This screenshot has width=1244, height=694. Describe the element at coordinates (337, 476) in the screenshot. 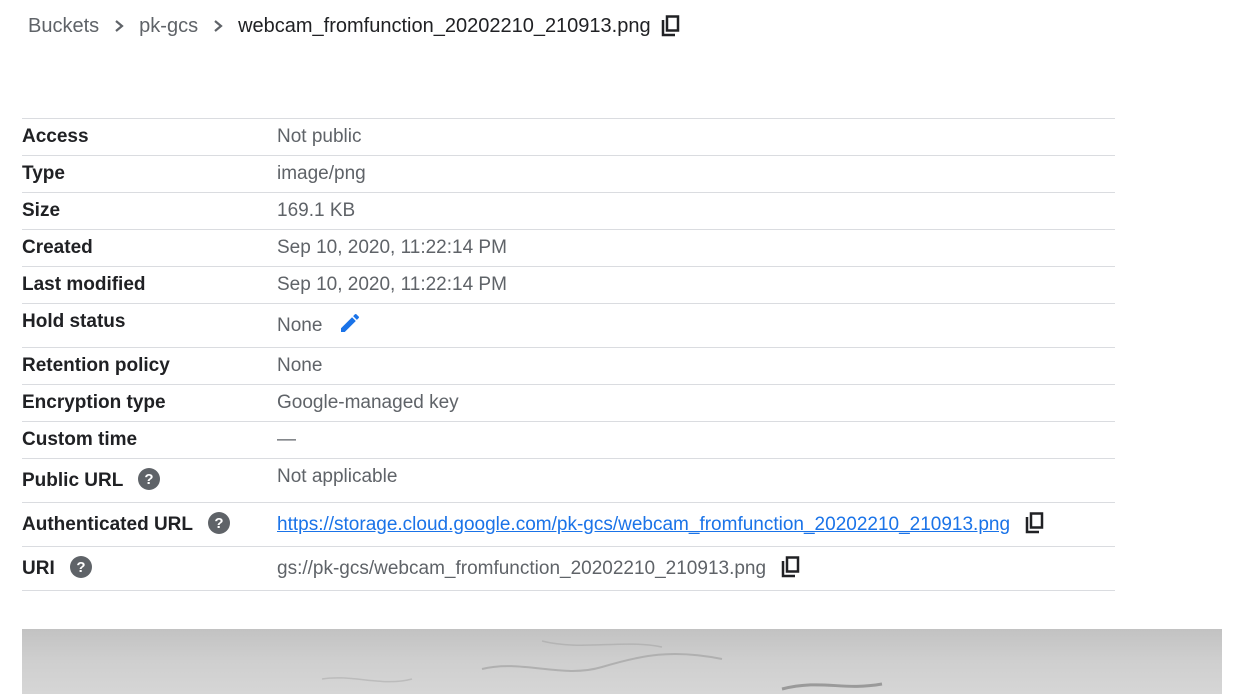

I see `public-url-value: Not applicable` at that location.